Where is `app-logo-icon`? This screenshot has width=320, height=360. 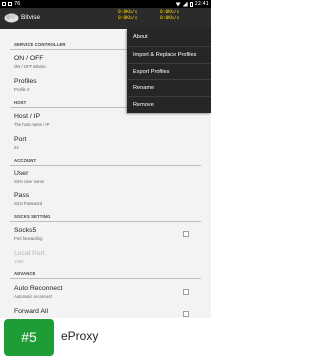
app-logo-icon is located at coordinates (11, 17).